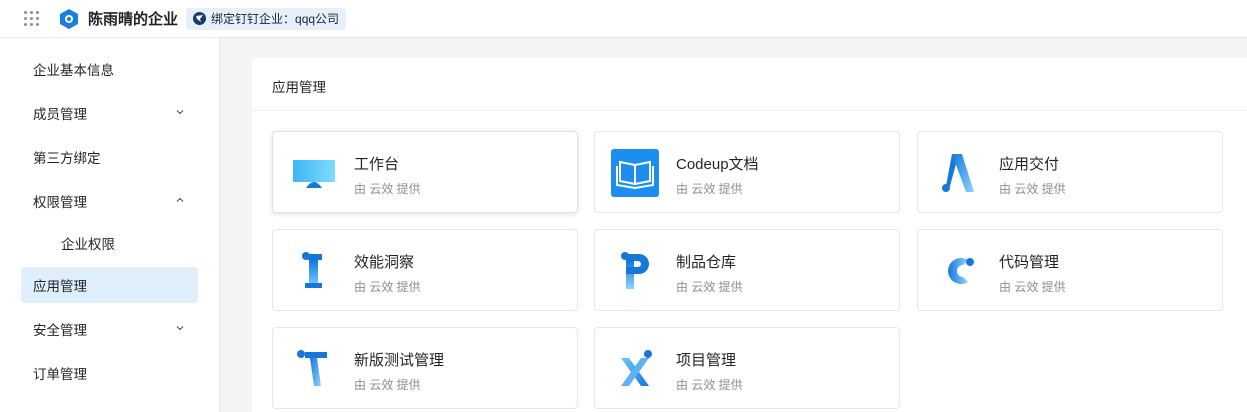 This screenshot has width=1247, height=412. I want to click on app-card-app-delivery: 应用交付 由 云效 提供, so click(1070, 172).